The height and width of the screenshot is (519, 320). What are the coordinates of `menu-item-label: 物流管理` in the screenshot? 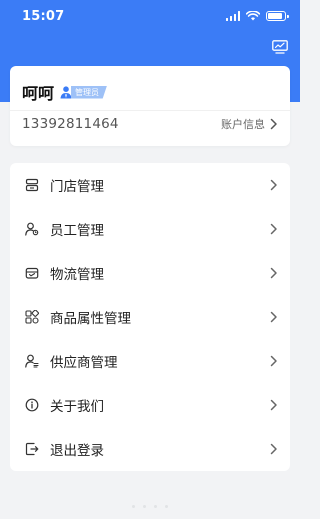 It's located at (77, 275).